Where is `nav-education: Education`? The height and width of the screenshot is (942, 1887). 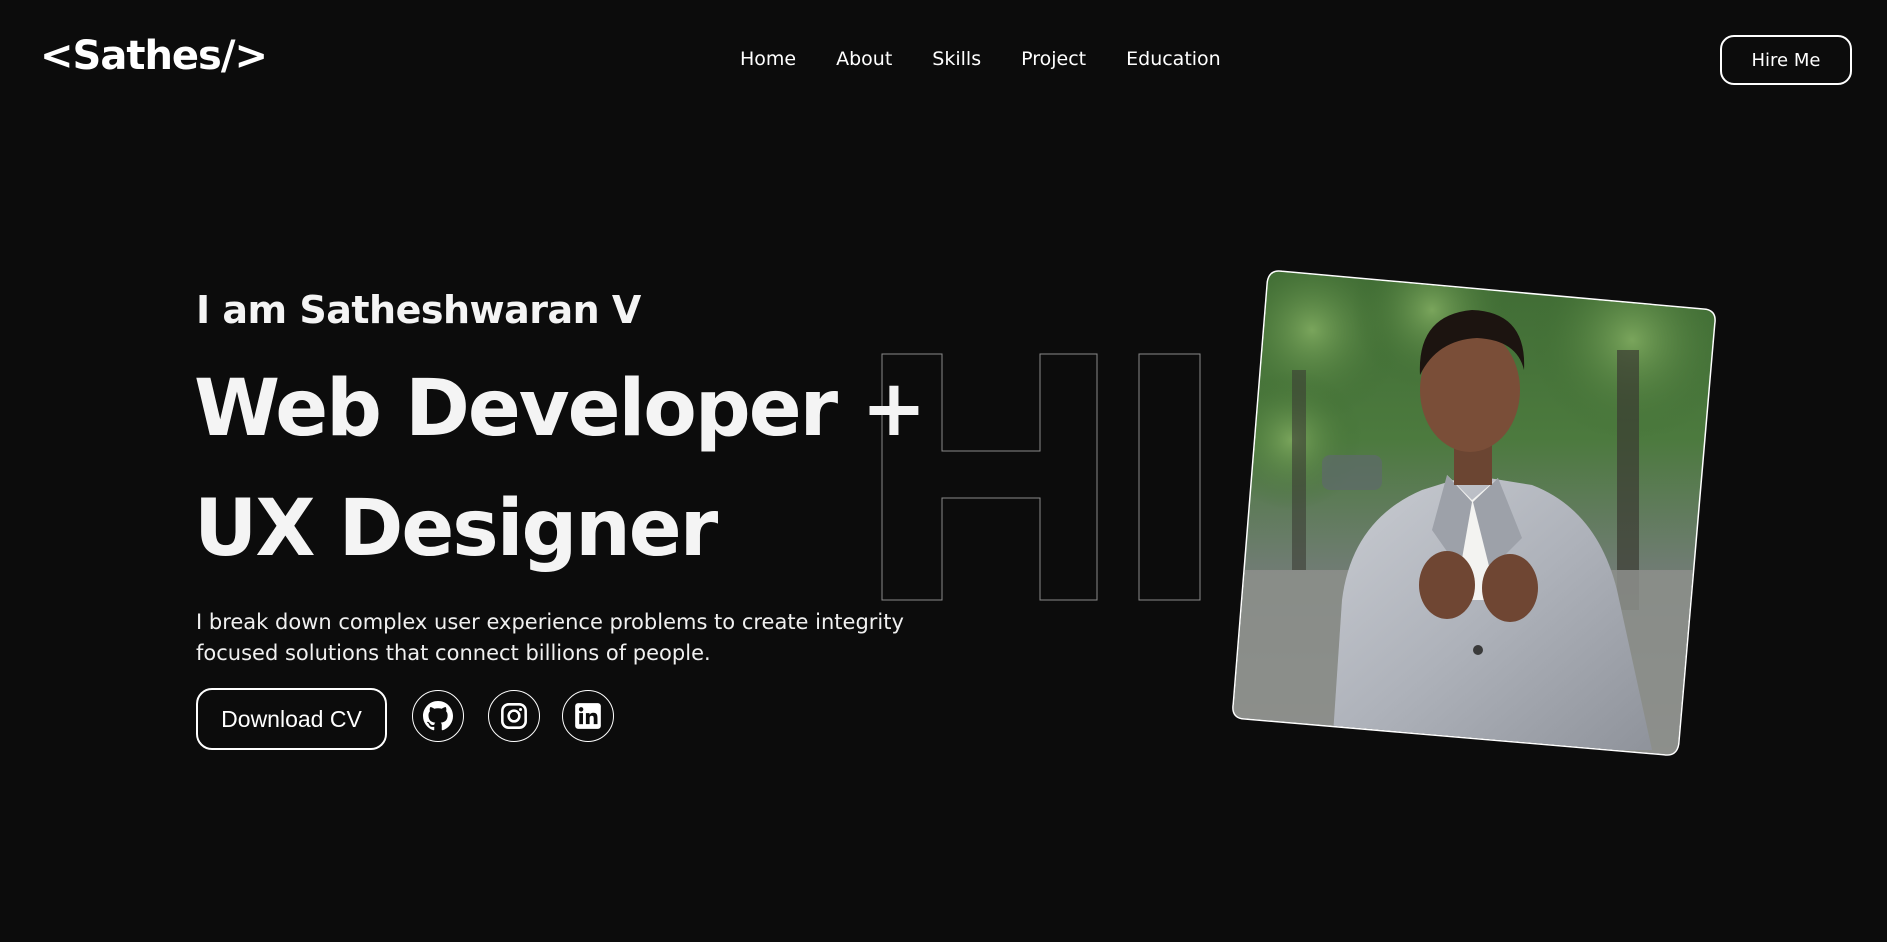 nav-education: Education is located at coordinates (1173, 59).